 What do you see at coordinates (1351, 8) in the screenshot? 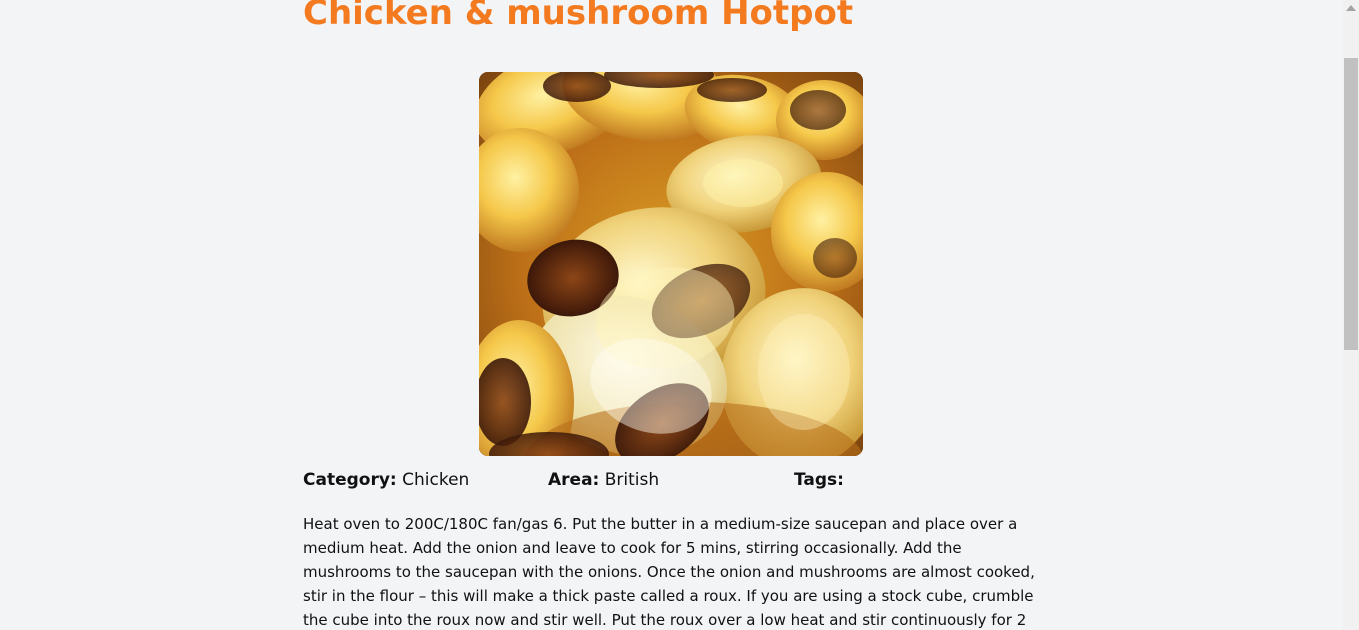
I see `scroll-up-arrow-icon` at bounding box center [1351, 8].